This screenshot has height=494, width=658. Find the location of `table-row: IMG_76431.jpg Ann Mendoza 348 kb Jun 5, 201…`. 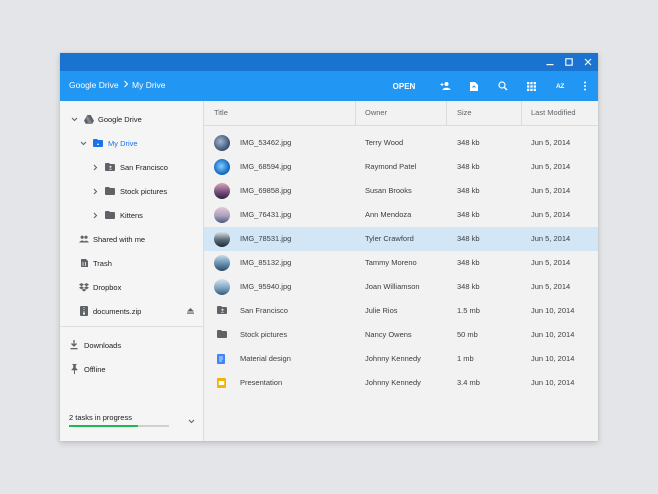

table-row: IMG_76431.jpg Ann Mendoza 348 kb Jun 5, 201… is located at coordinates (401, 215).